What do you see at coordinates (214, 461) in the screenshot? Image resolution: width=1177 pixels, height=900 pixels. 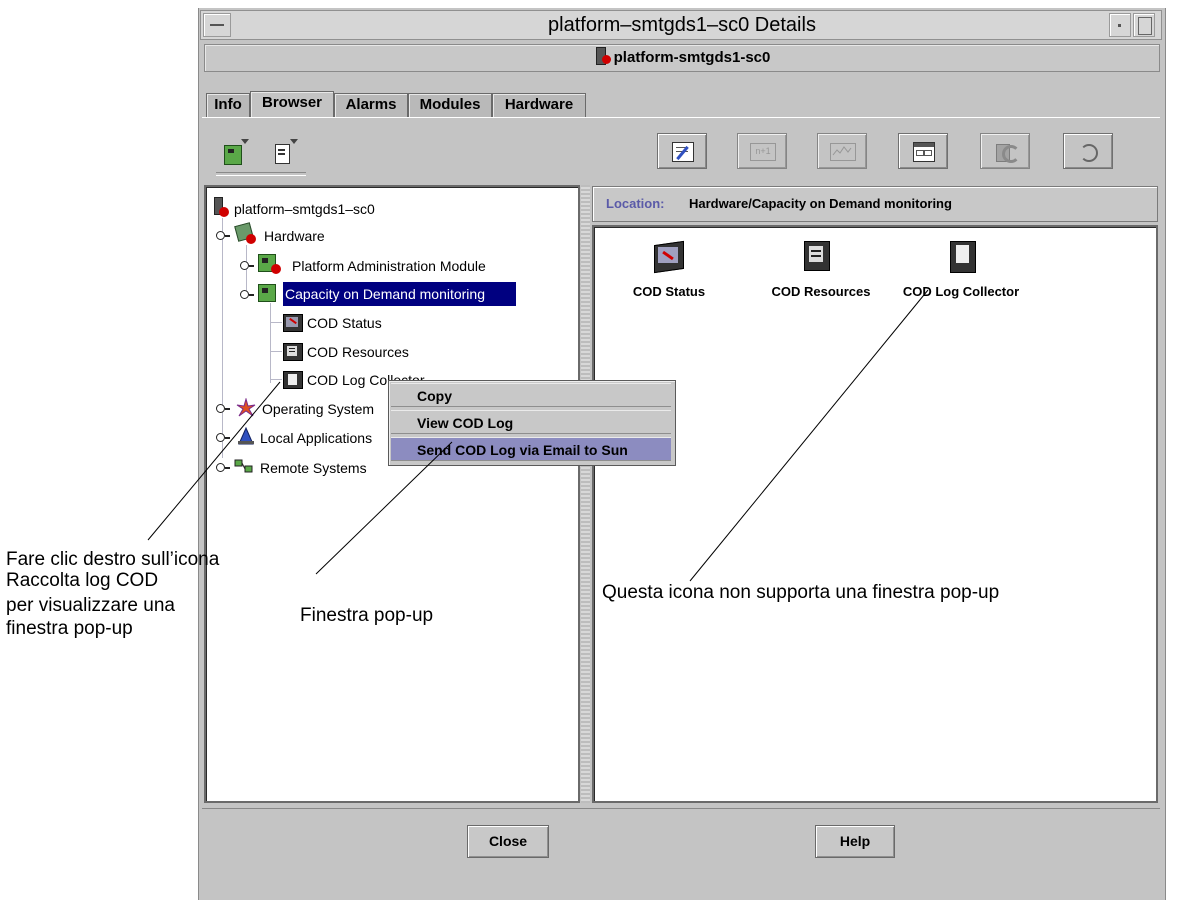 I see `callout-line-left` at bounding box center [214, 461].